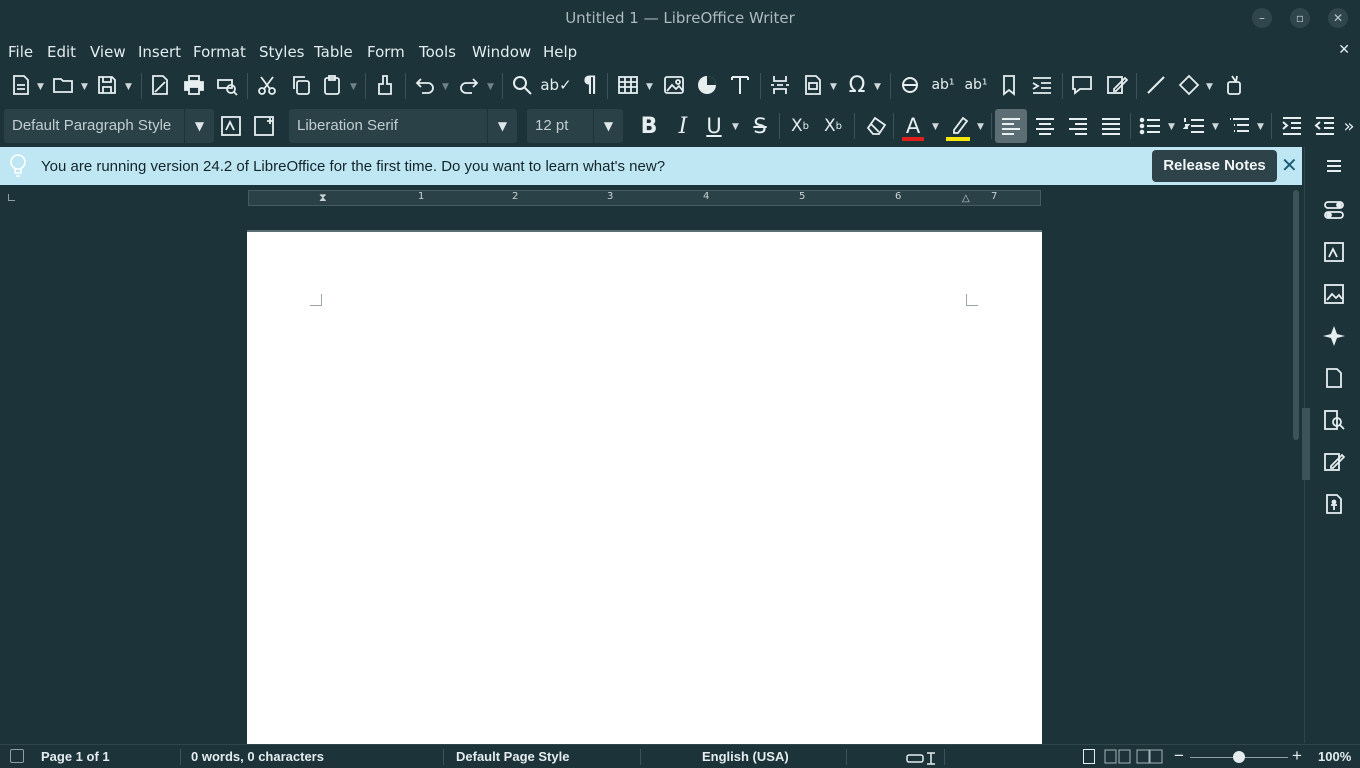  Describe the element at coordinates (1334, 756) in the screenshot. I see `zoom-level: 100%` at that location.